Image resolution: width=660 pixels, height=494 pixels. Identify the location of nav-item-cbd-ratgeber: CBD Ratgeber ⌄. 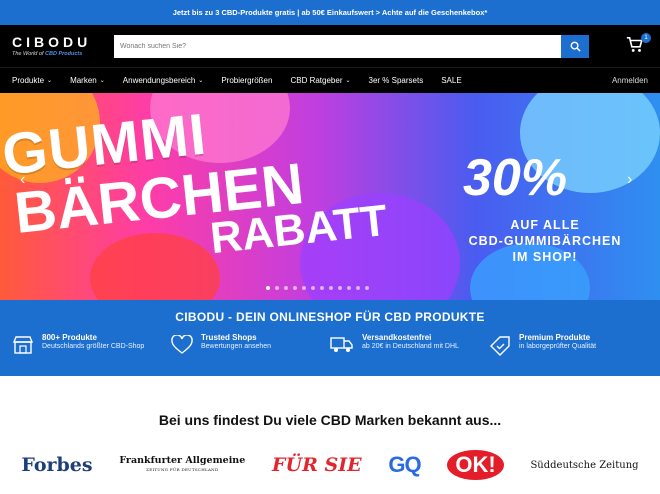
(320, 80).